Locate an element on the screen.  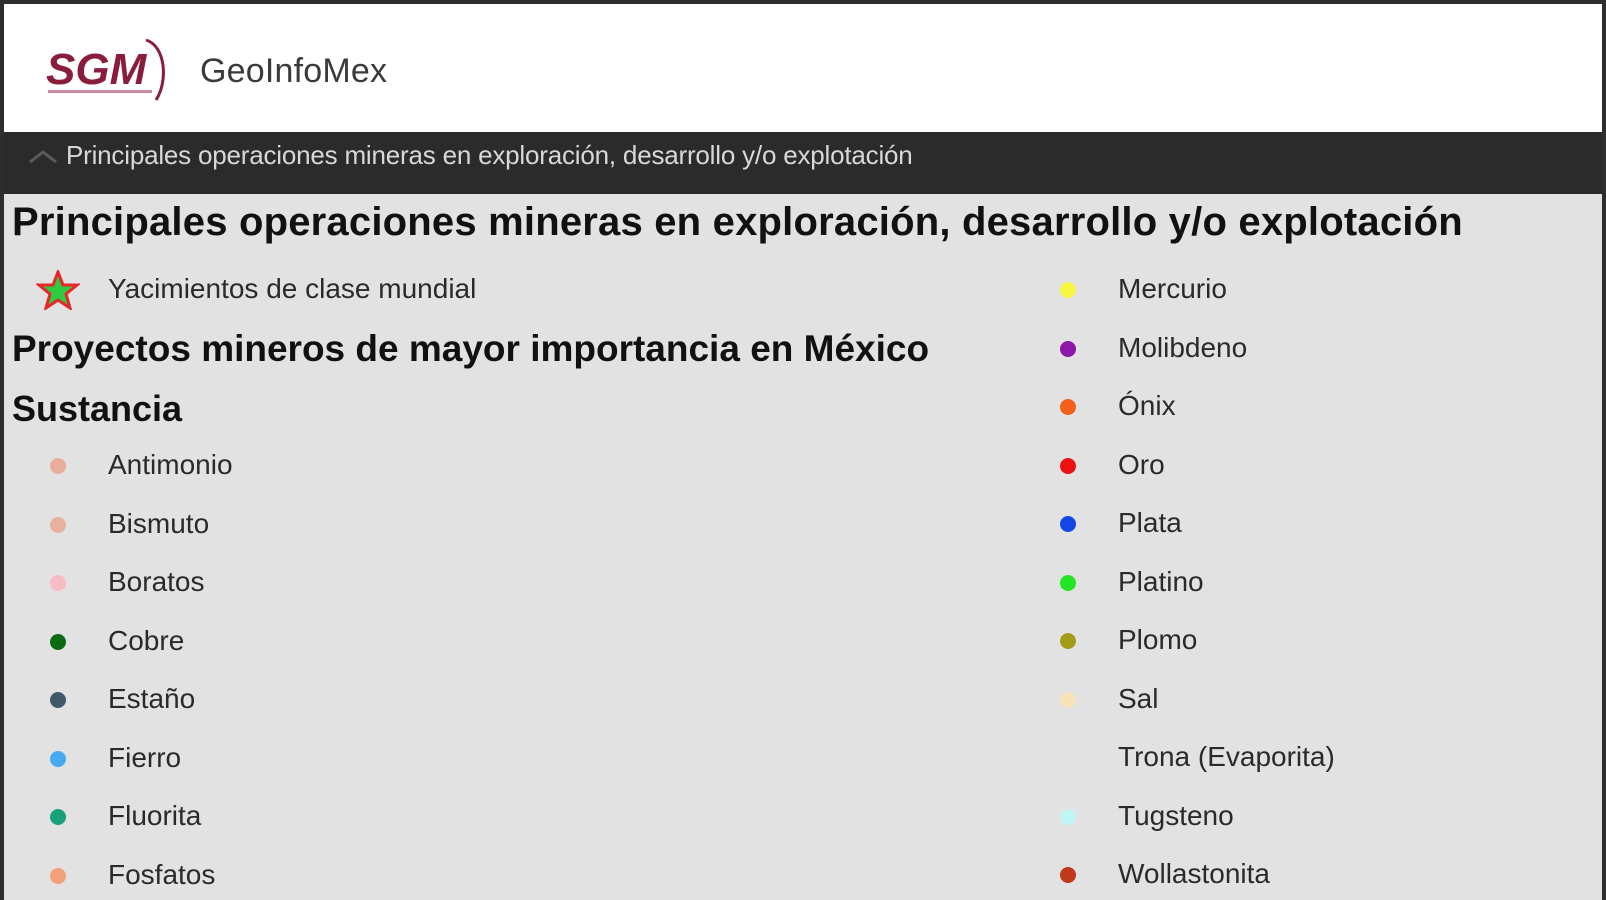
chevron-up-icon is located at coordinates (43, 156).